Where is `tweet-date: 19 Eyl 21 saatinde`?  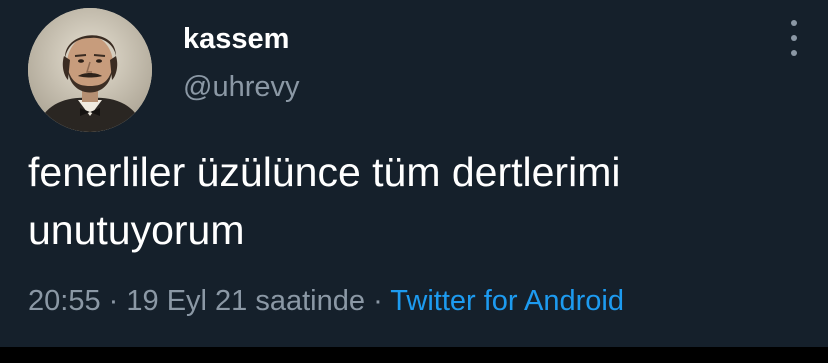
tweet-date: 19 Eyl 21 saatinde is located at coordinates (245, 301).